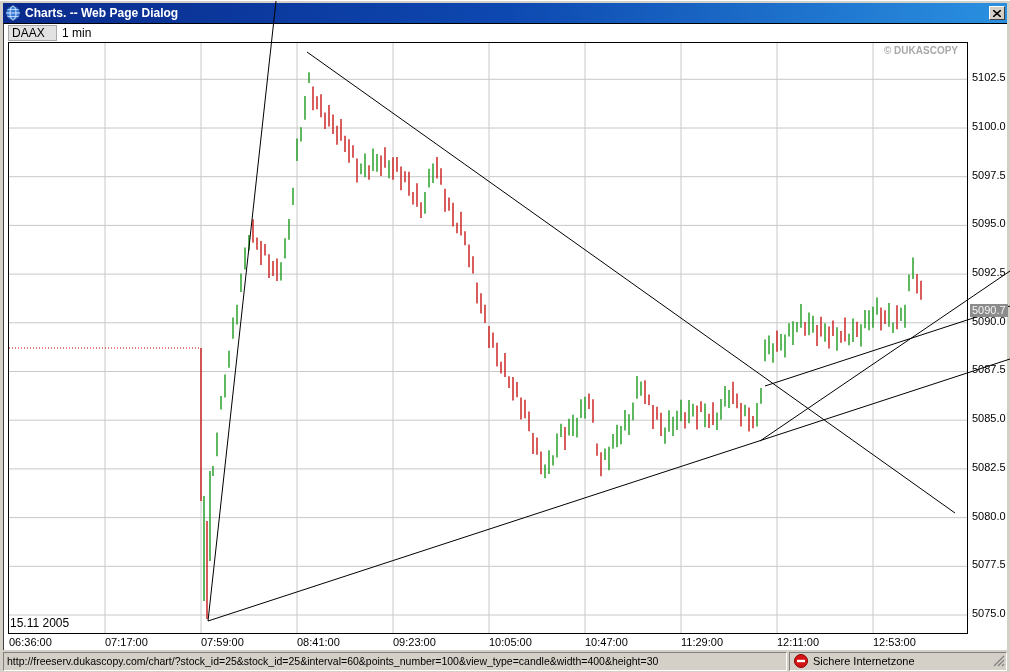 The width and height of the screenshot is (1010, 672). Describe the element at coordinates (989, 320) in the screenshot. I see `price-axis-label: 5090.0` at that location.